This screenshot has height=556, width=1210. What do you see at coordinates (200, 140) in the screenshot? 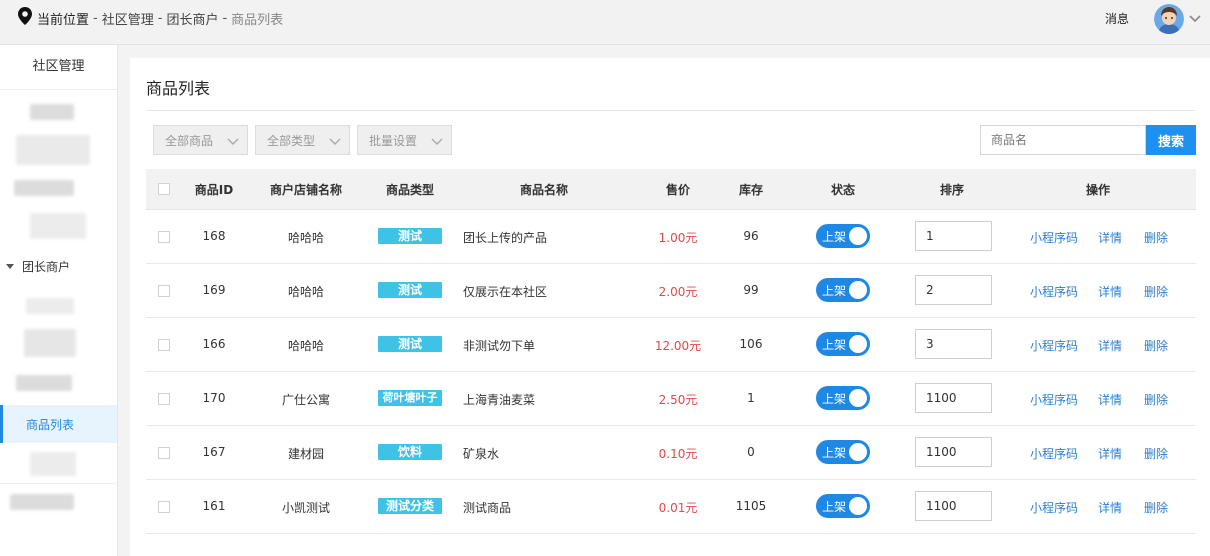
I see `filter-all-products: 全部商品` at bounding box center [200, 140].